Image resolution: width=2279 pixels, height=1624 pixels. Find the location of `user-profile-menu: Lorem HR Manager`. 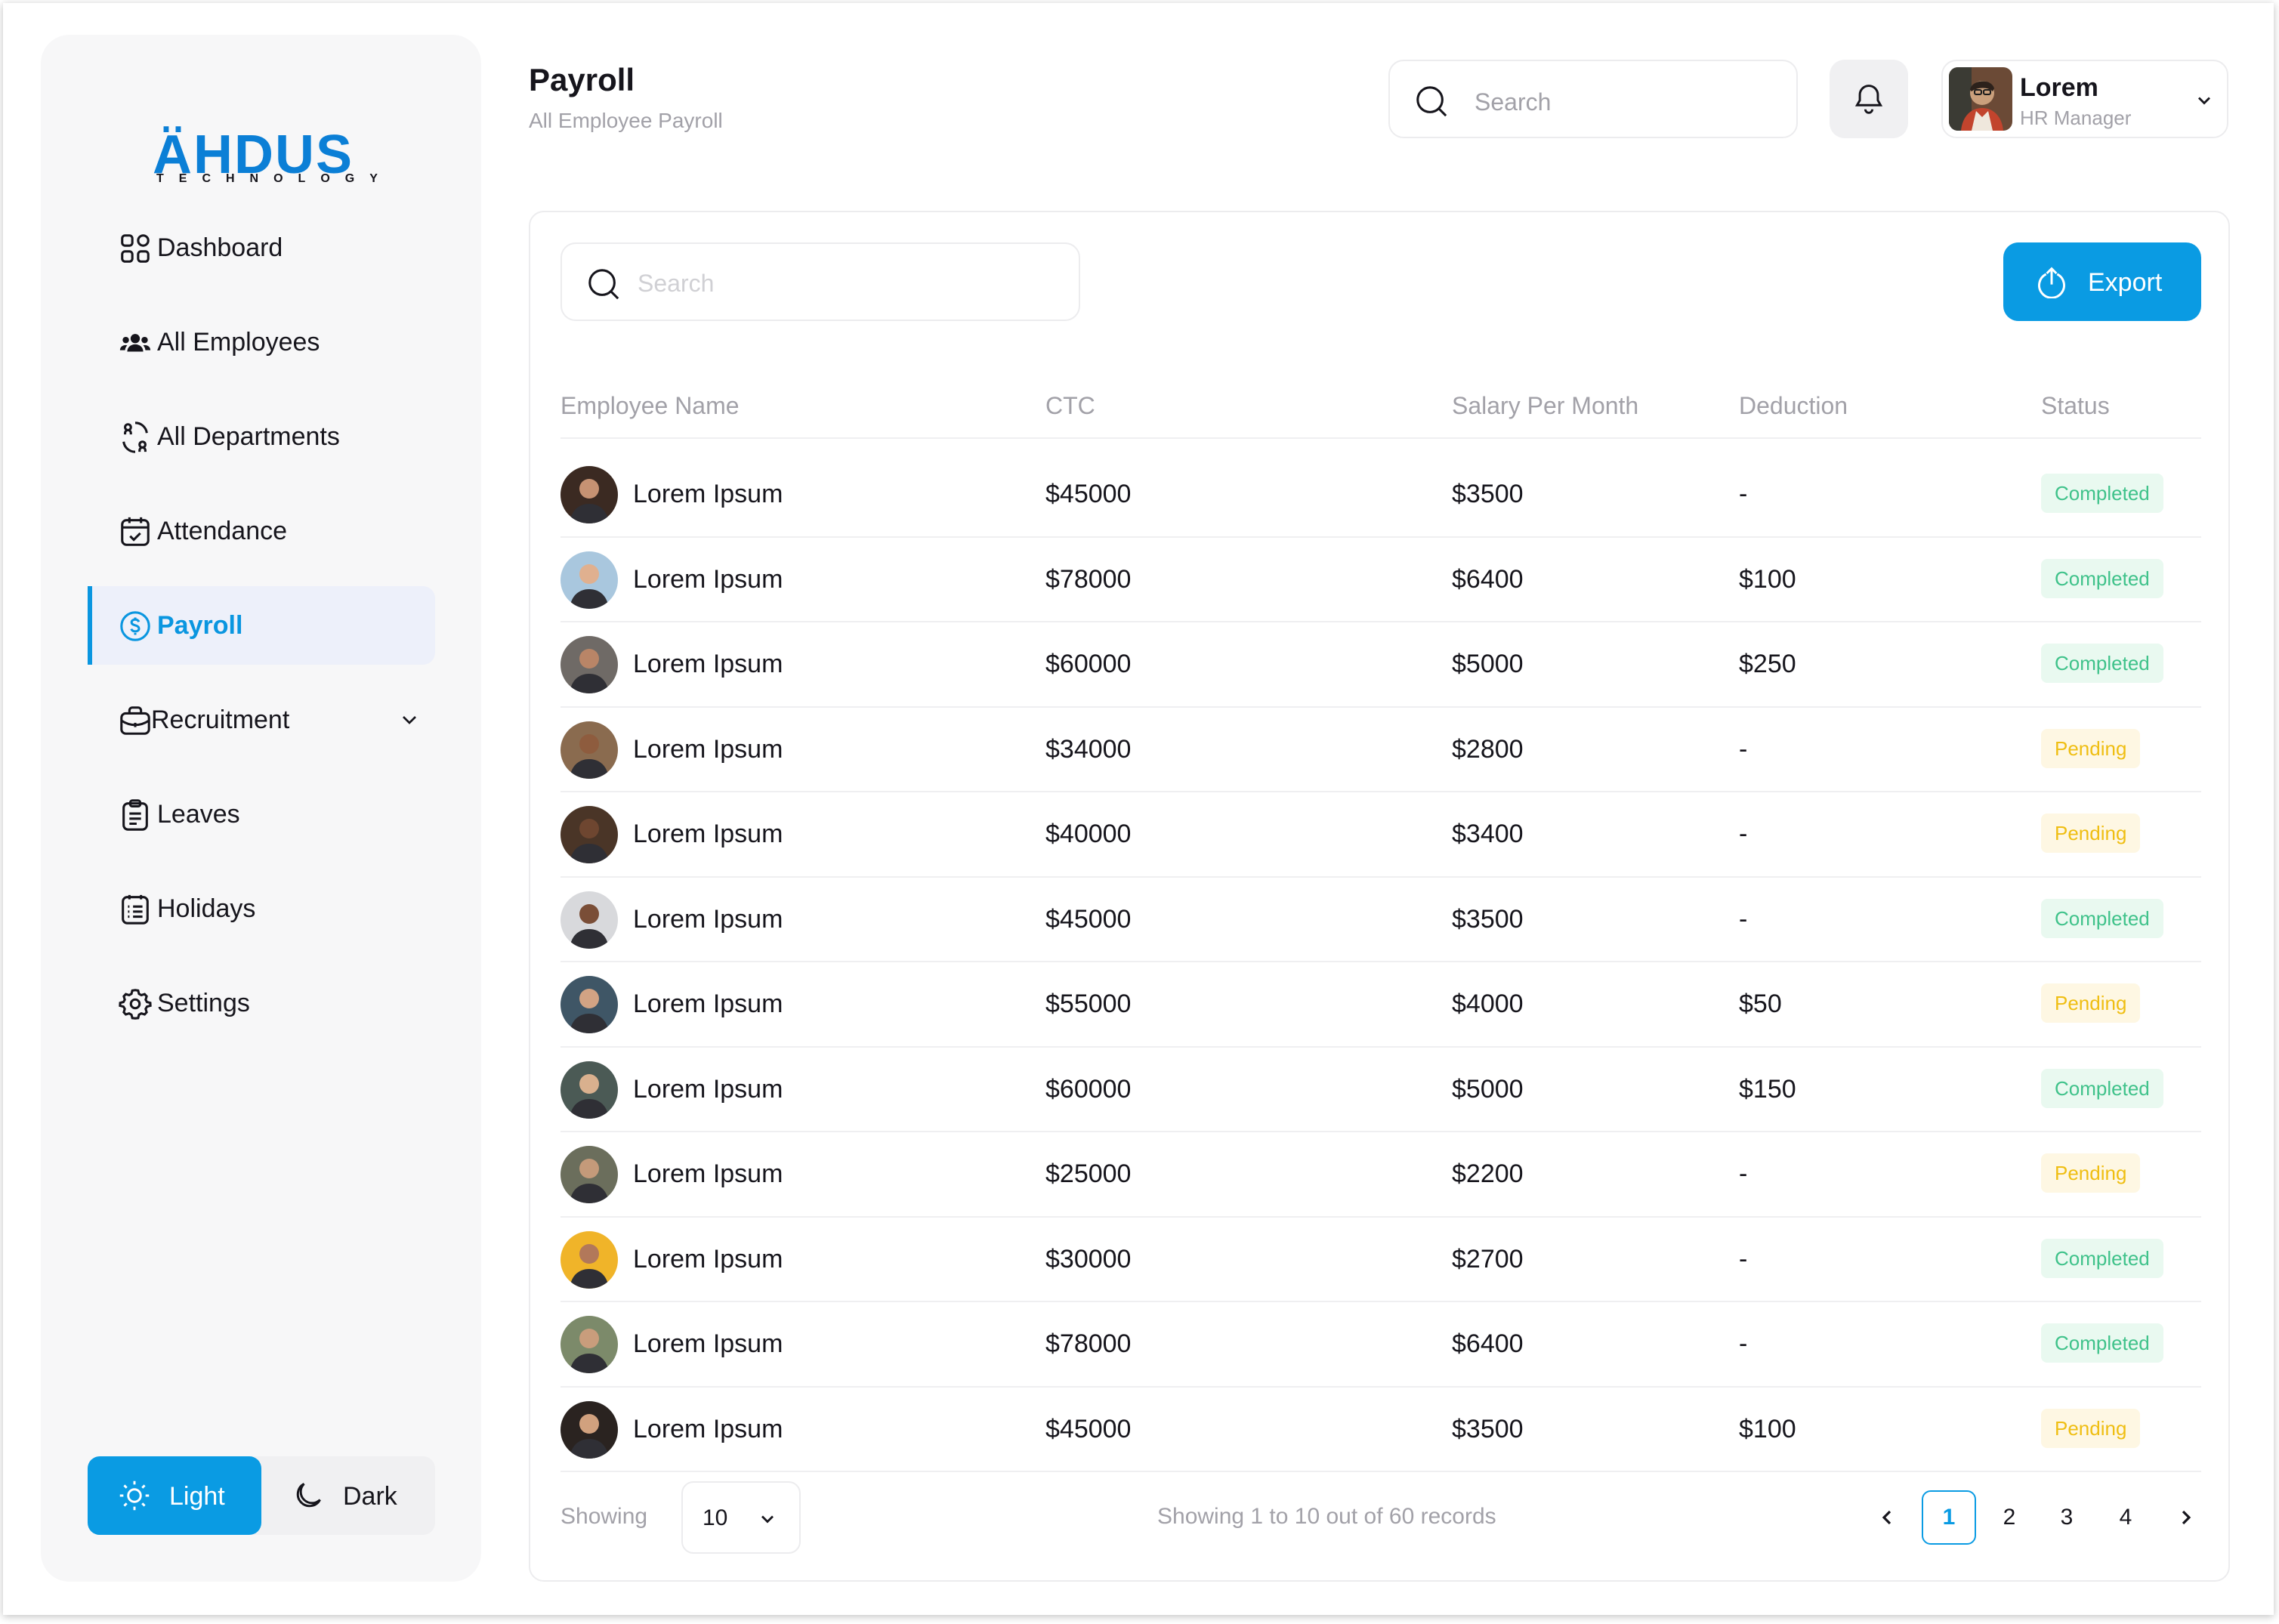

user-profile-menu: Lorem HR Manager is located at coordinates (2084, 99).